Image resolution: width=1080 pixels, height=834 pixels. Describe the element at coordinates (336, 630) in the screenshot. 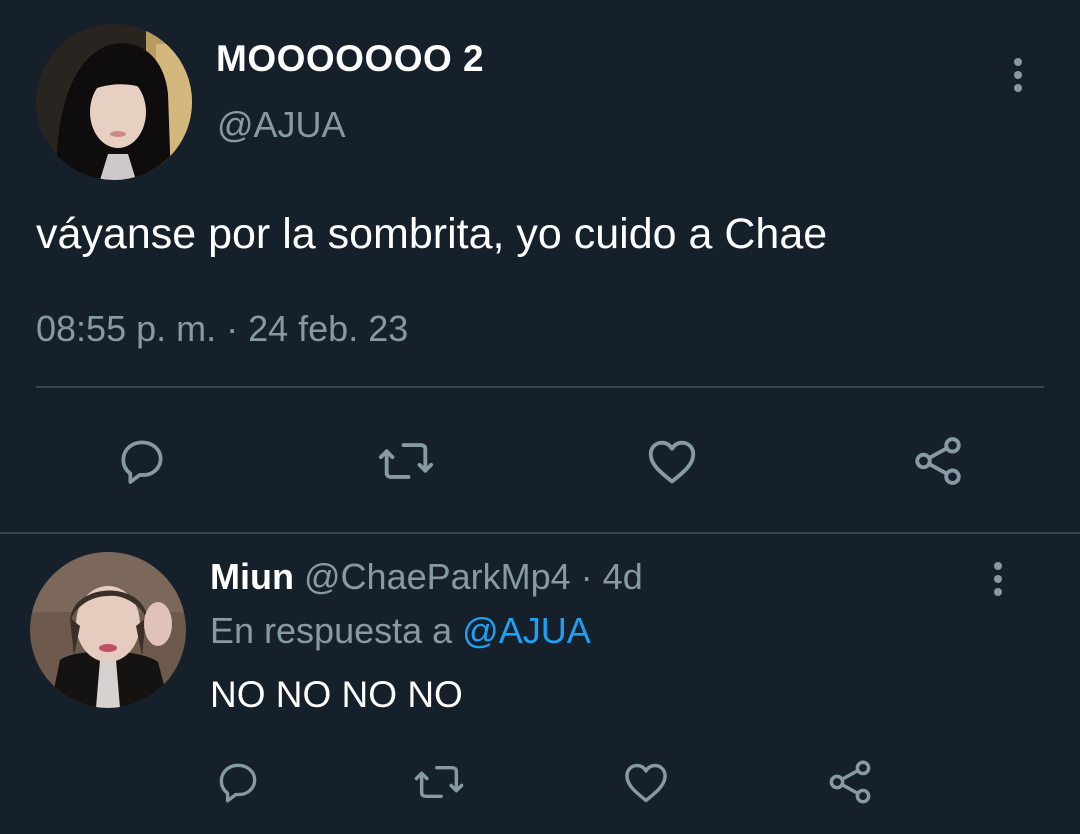

I see `reply-context-prefix: En respuesta a` at that location.